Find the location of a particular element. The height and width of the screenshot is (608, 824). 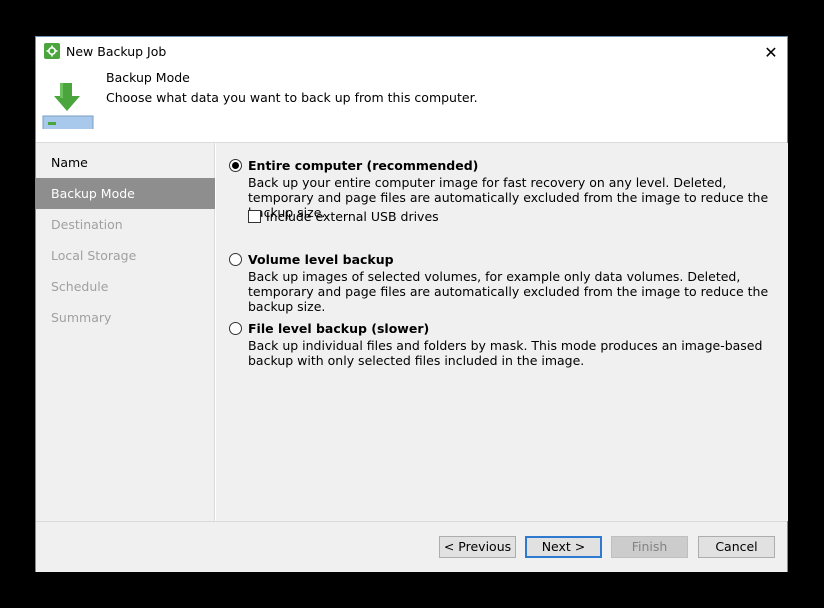

finish-button: Finish is located at coordinates (649, 547).